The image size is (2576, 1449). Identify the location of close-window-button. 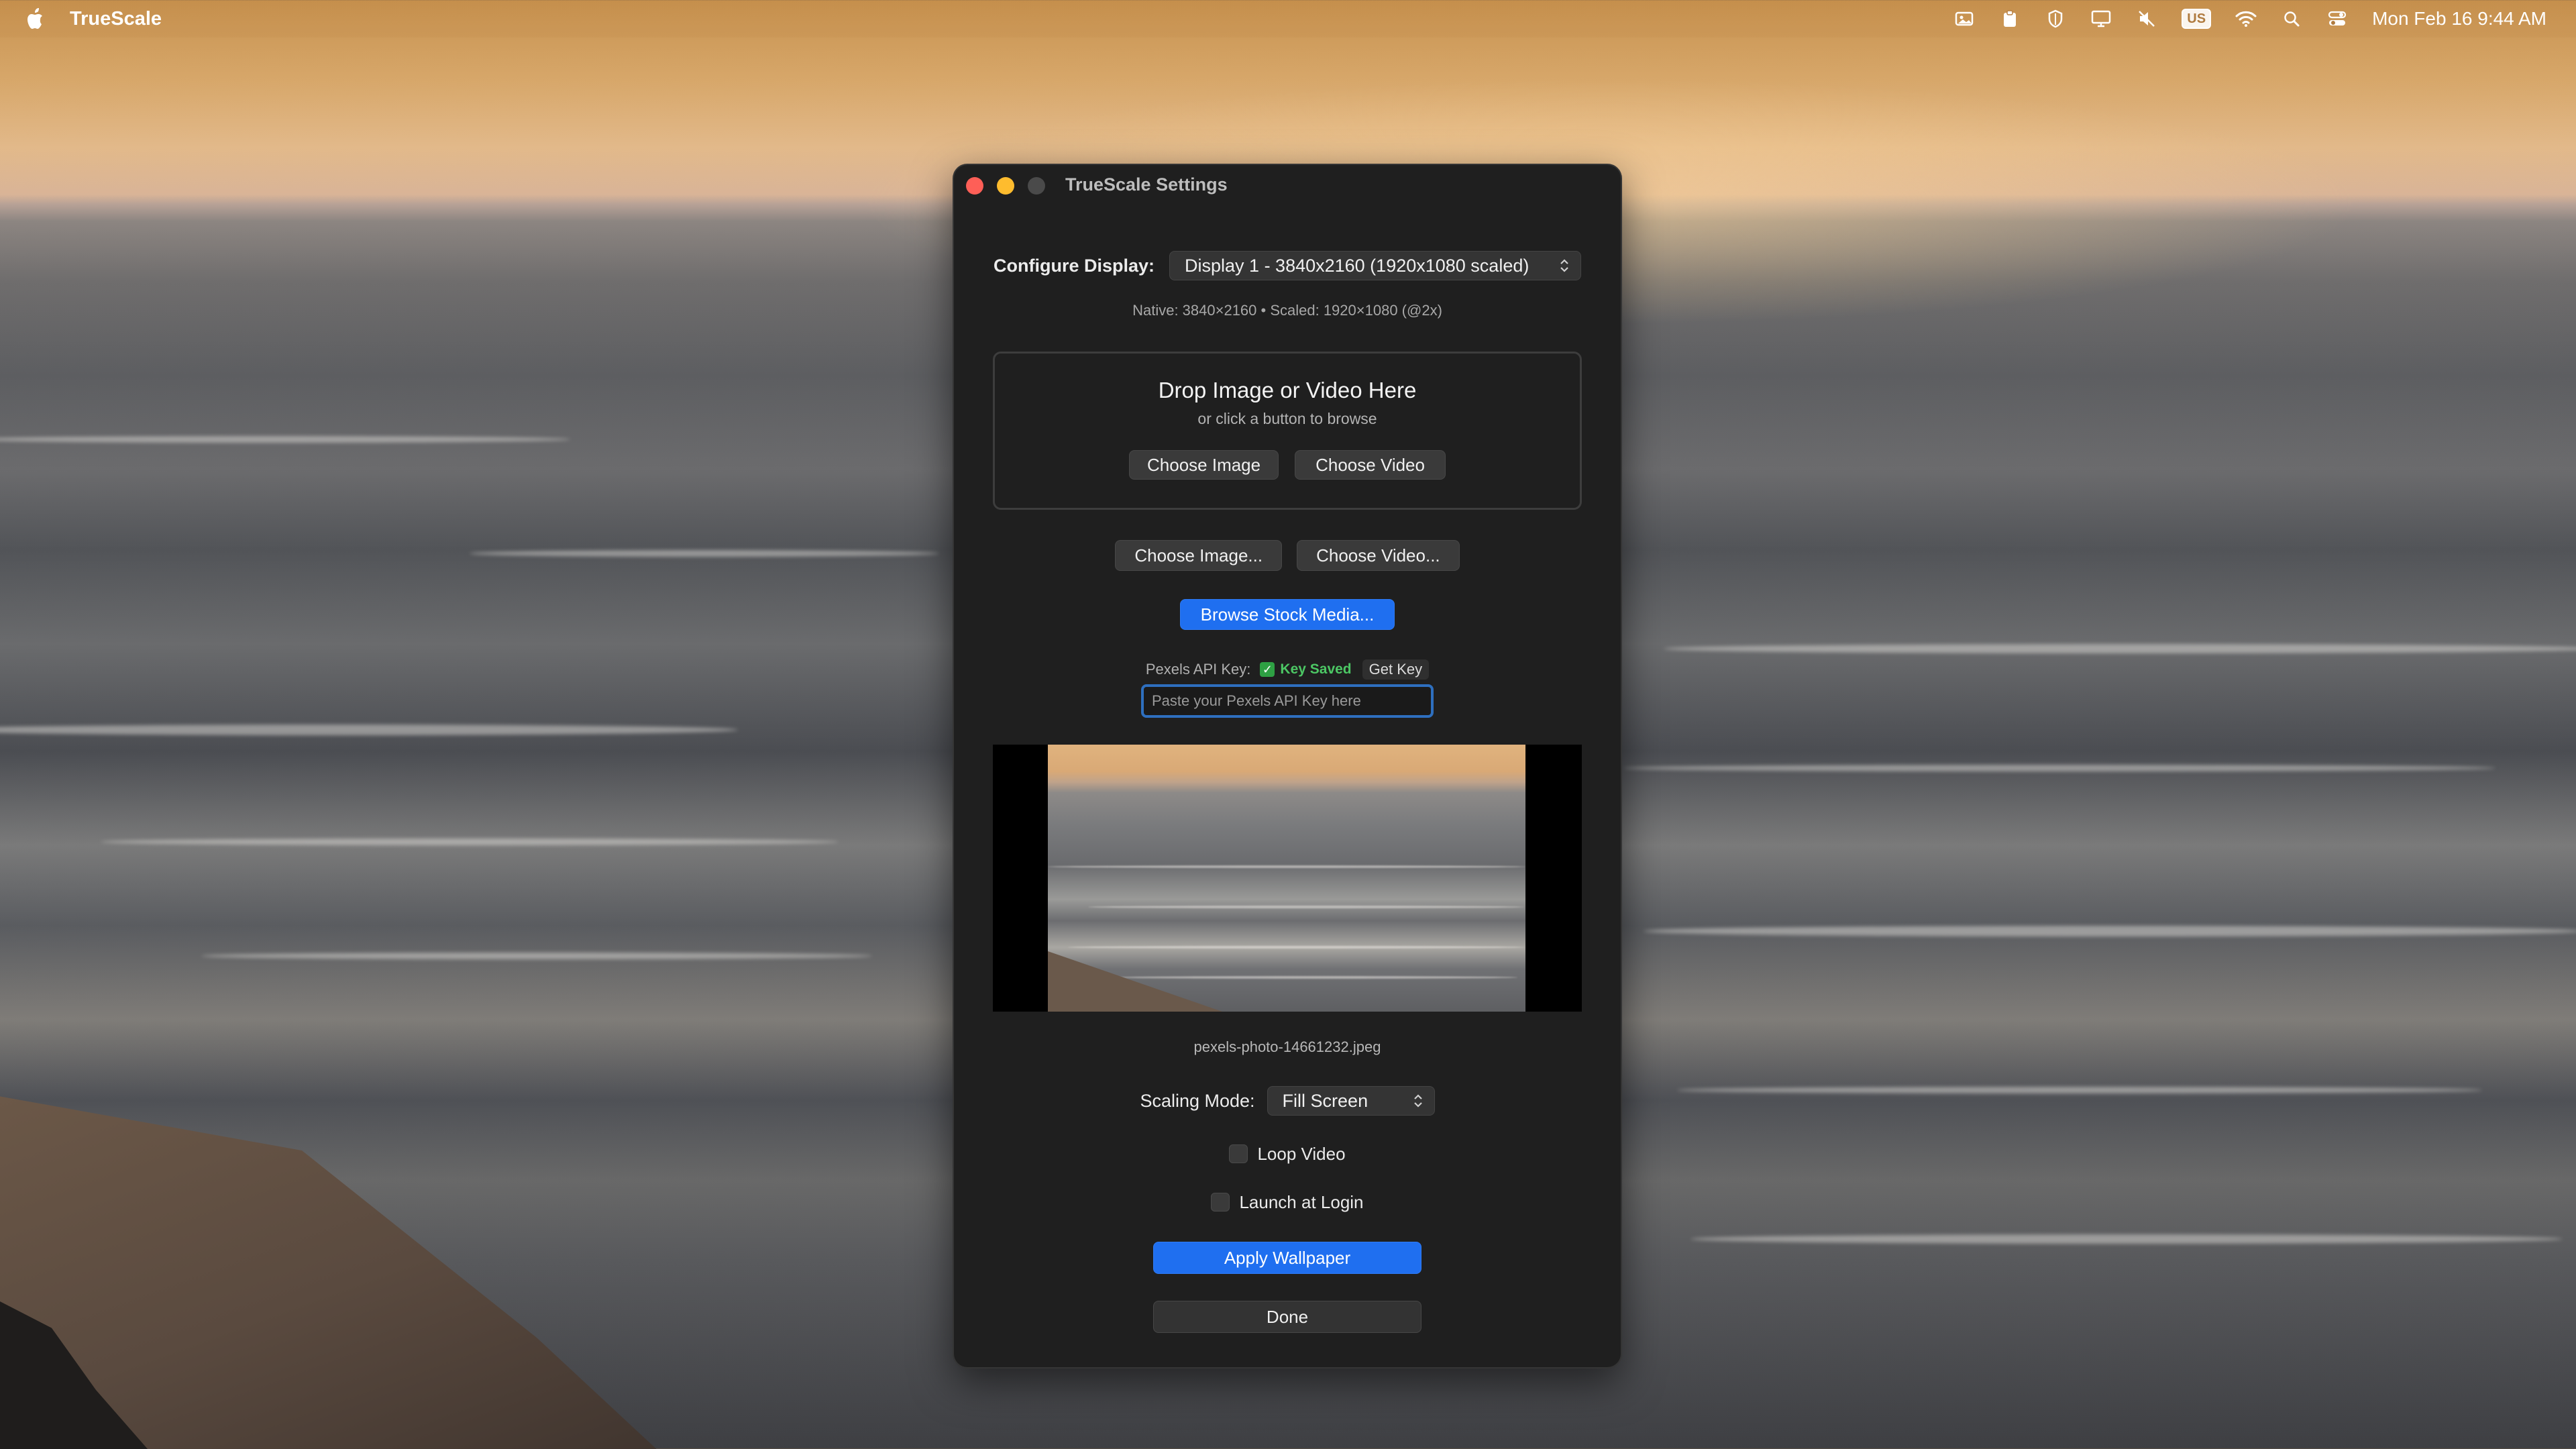
(974, 186).